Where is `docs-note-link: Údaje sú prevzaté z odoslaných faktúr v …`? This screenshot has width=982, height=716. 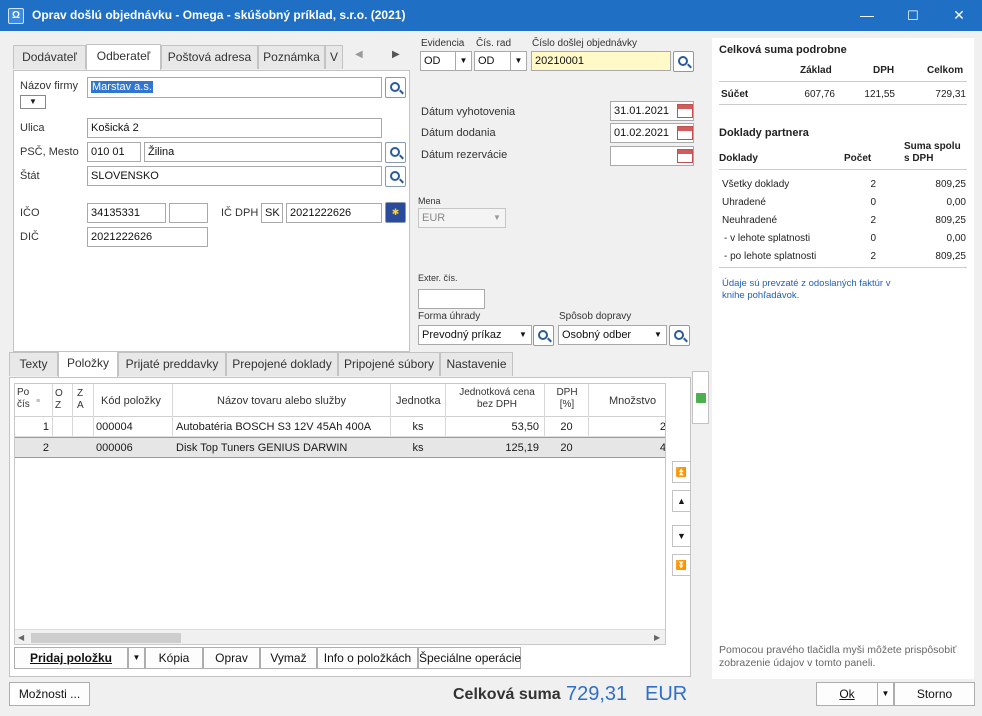
docs-note-link: Údaje sú prevzaté z odoslaných faktúr v … is located at coordinates (807, 290).